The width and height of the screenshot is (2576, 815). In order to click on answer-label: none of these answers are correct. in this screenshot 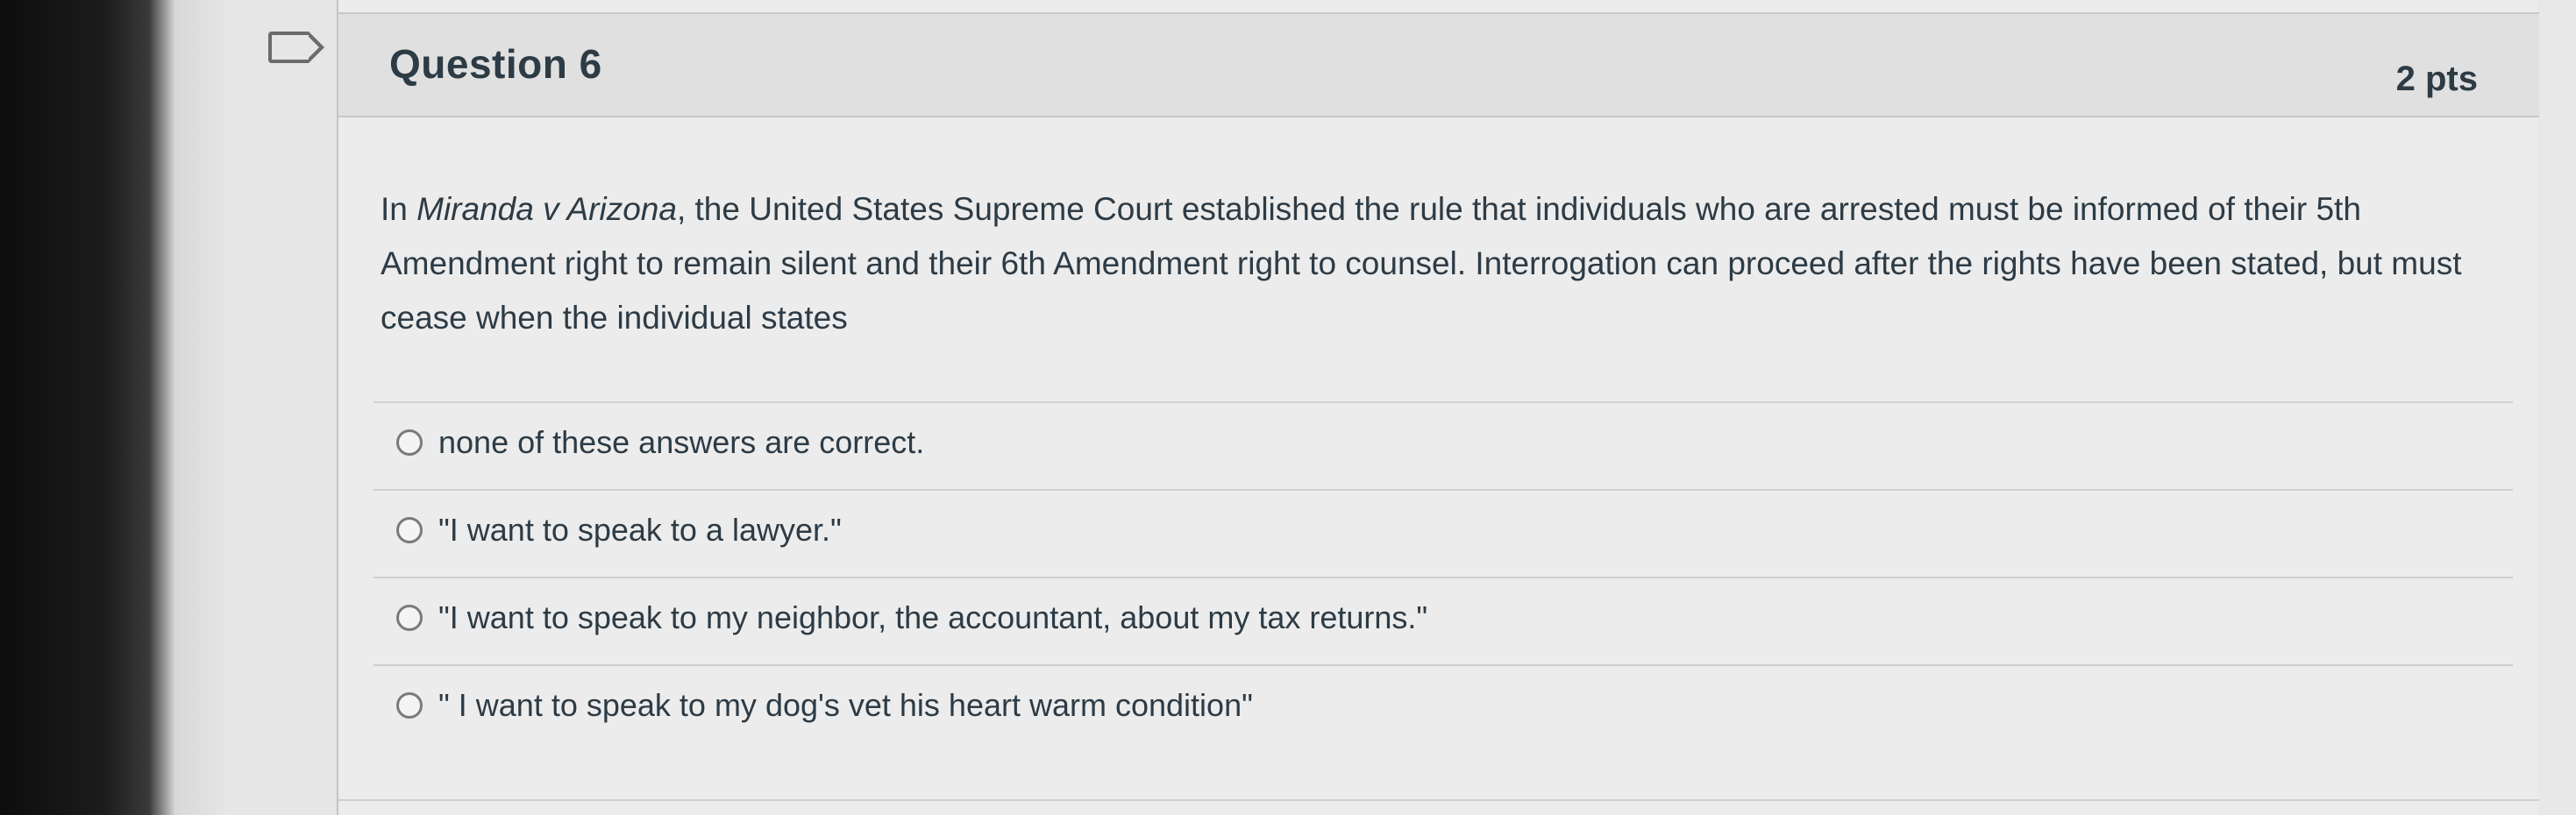, I will do `click(681, 443)`.